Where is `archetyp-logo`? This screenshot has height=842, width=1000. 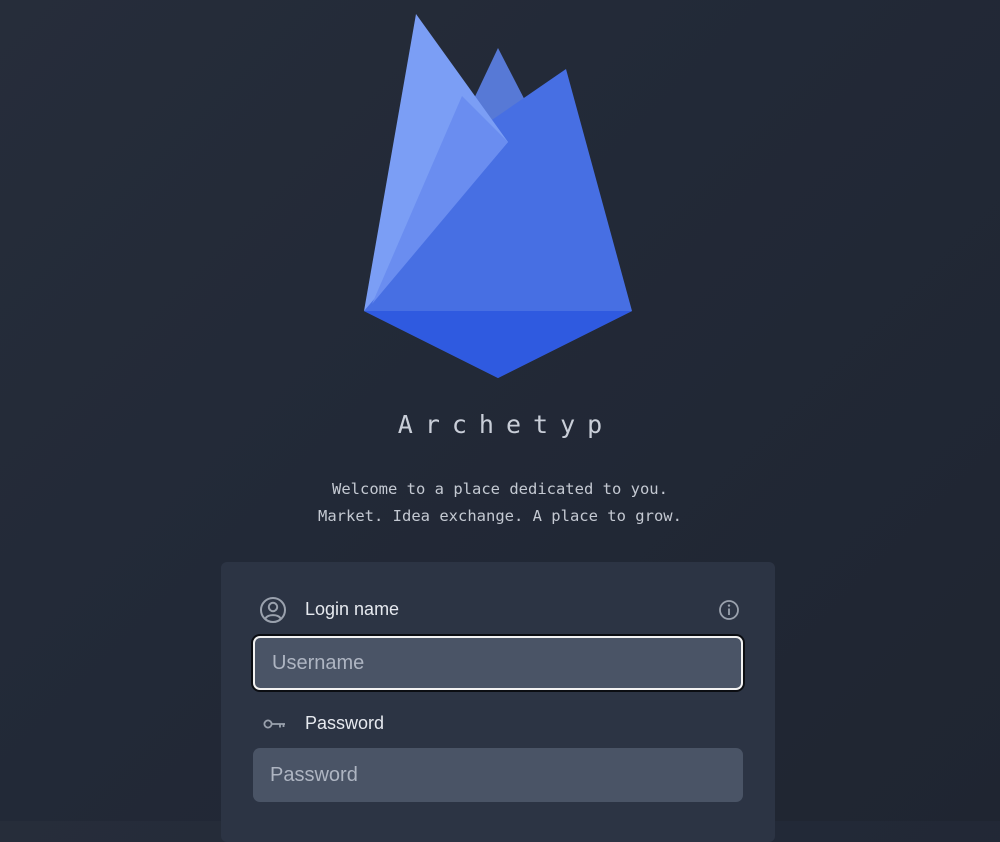
archetyp-logo is located at coordinates (498, 196).